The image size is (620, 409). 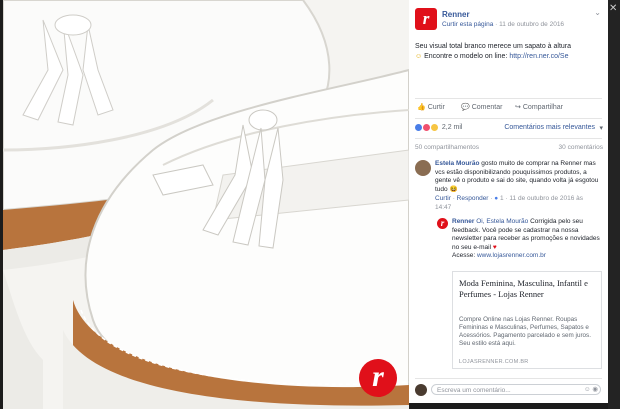 What do you see at coordinates (418, 127) in the screenshot?
I see `like-reaction-icon` at bounding box center [418, 127].